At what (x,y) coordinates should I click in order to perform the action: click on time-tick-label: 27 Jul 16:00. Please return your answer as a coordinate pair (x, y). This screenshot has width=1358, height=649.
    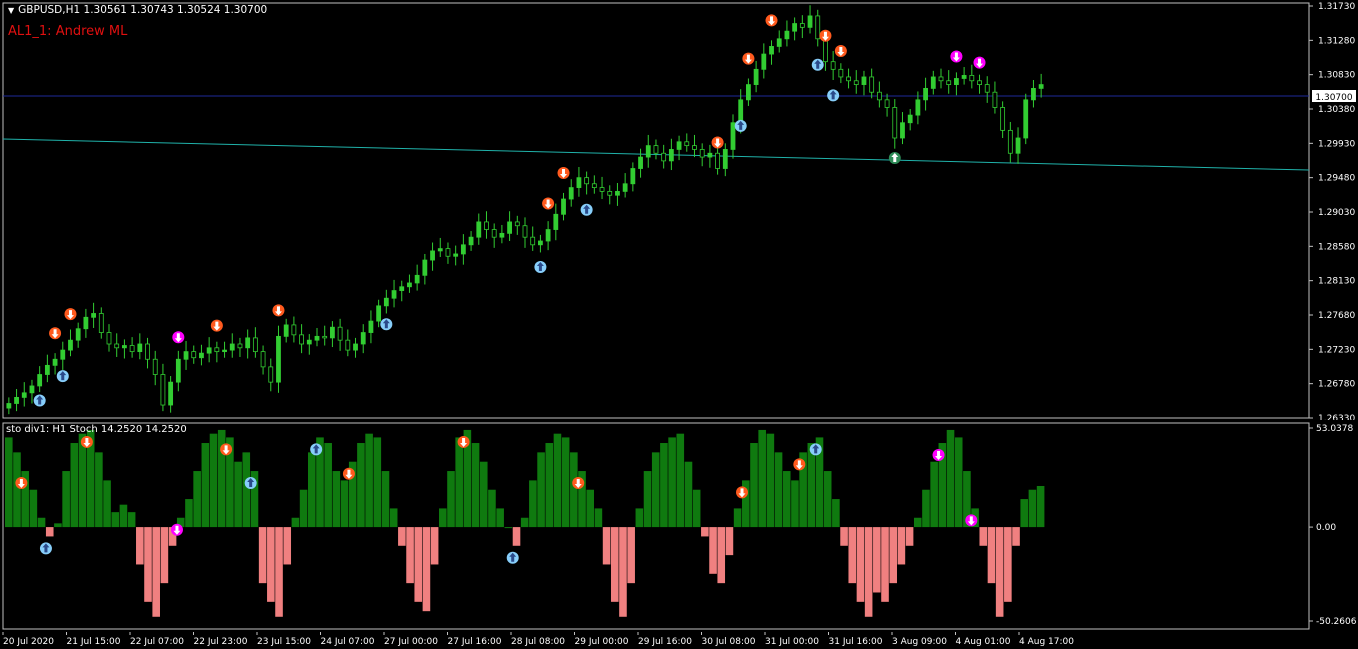
    Looking at the image, I should click on (475, 642).